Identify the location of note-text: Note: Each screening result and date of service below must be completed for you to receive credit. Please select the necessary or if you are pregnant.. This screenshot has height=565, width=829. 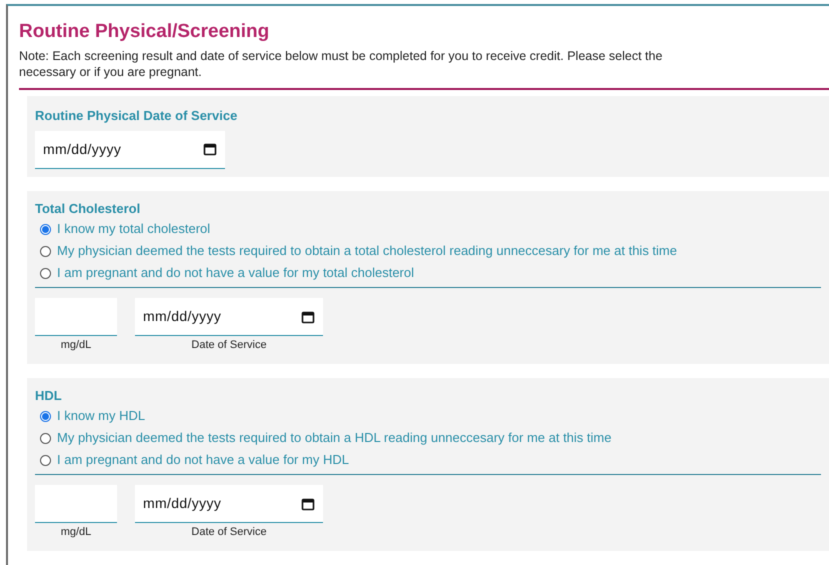
(341, 64).